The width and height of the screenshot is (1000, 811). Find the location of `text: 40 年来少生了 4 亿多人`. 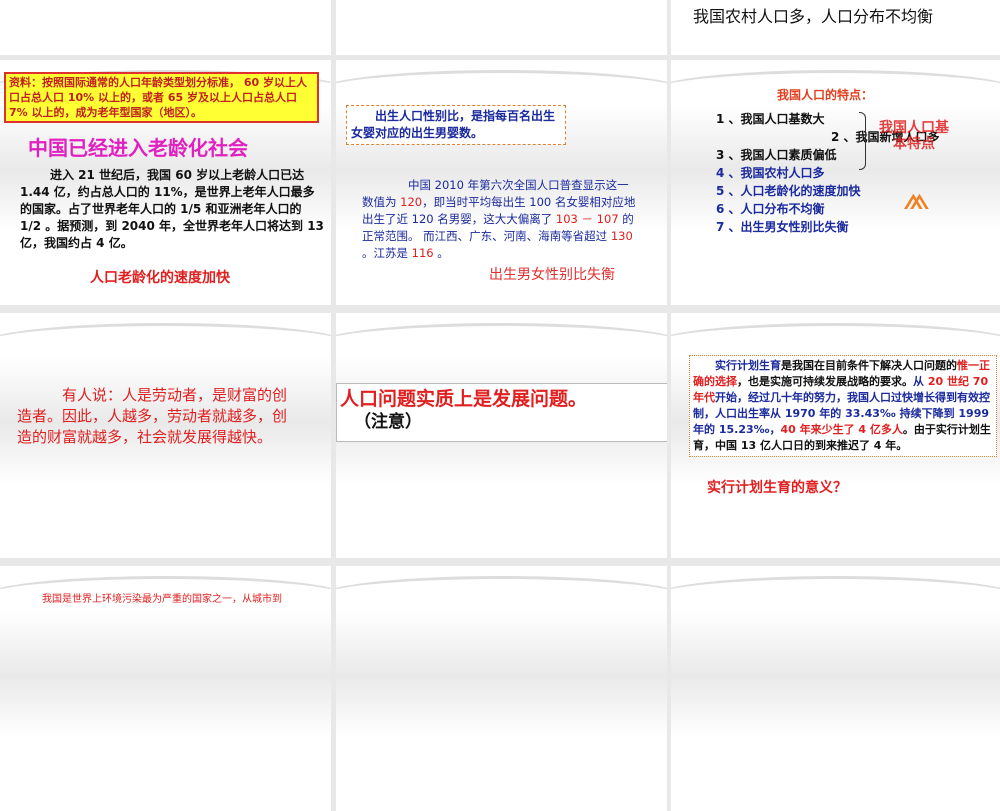

text: 40 年来少生了 4 亿多人 is located at coordinates (841, 429).